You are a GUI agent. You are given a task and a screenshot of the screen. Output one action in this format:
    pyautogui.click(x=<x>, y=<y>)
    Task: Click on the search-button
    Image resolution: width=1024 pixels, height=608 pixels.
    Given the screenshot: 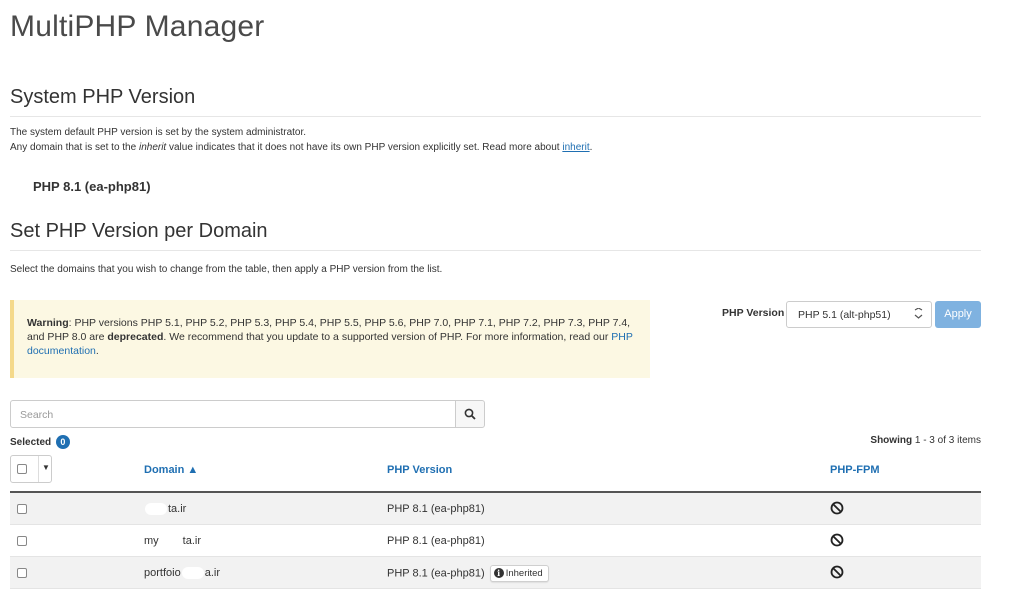 What is the action you would take?
    pyautogui.click(x=470, y=414)
    